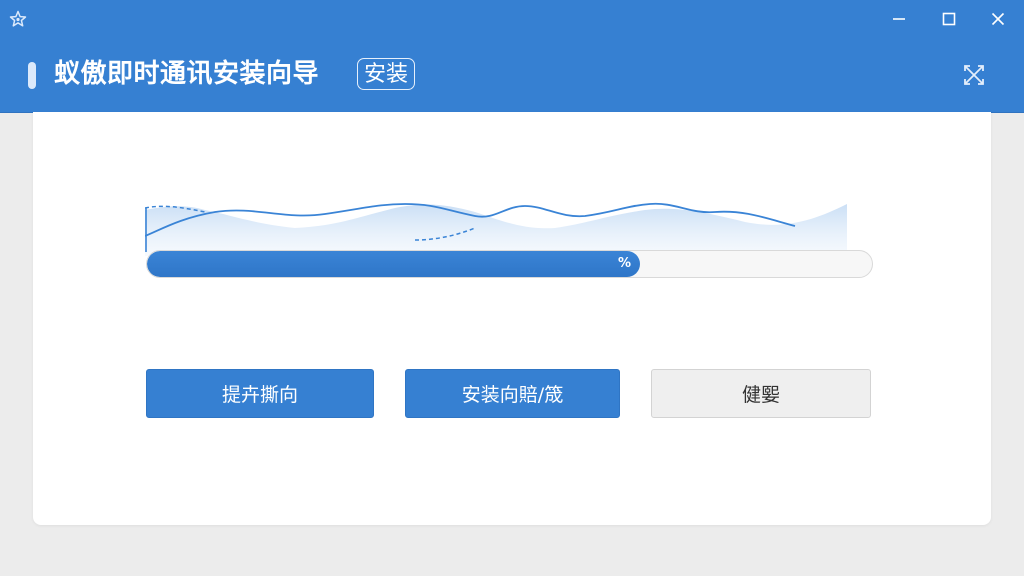 The width and height of the screenshot is (1024, 576). I want to click on header-close-button, so click(974, 75).